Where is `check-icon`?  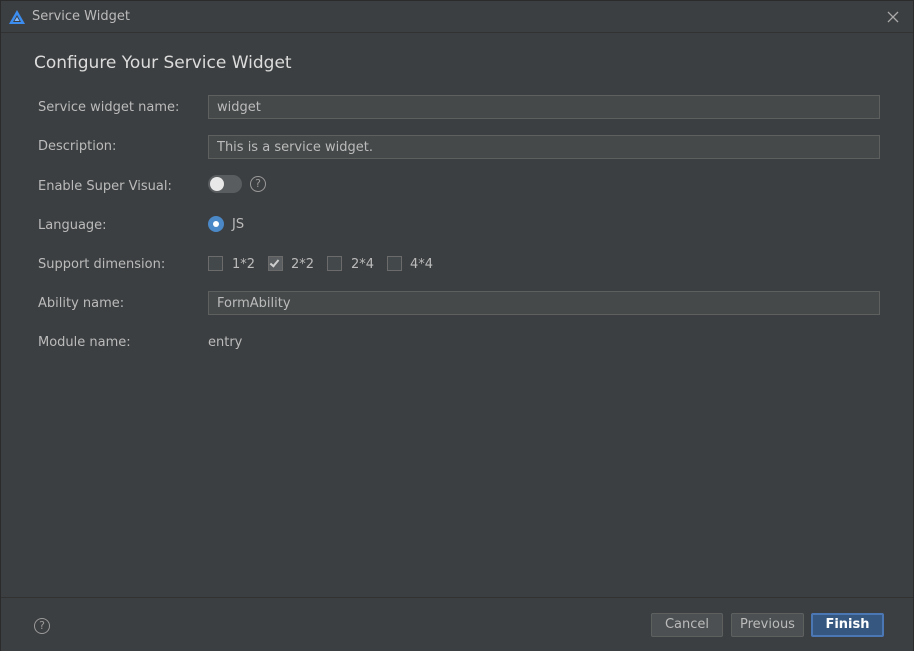 check-icon is located at coordinates (274, 262).